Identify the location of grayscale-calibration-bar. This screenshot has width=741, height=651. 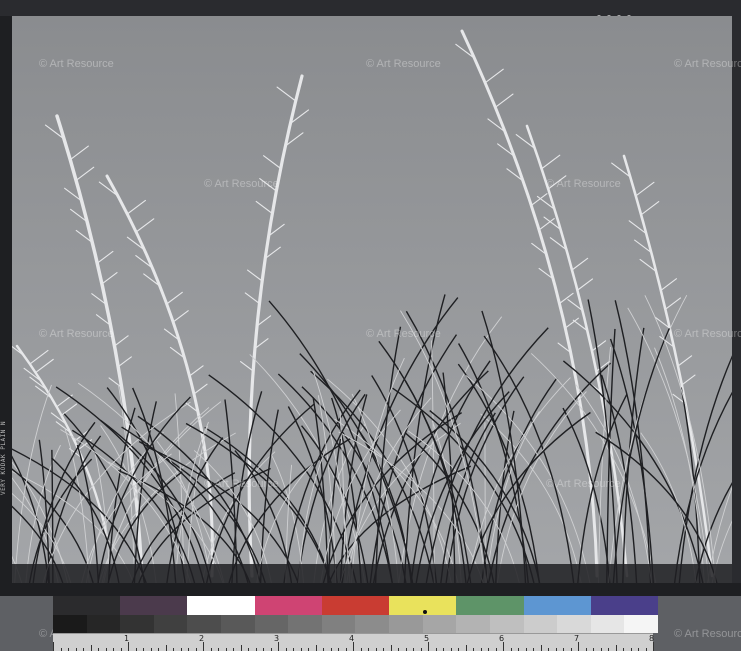
(355, 624).